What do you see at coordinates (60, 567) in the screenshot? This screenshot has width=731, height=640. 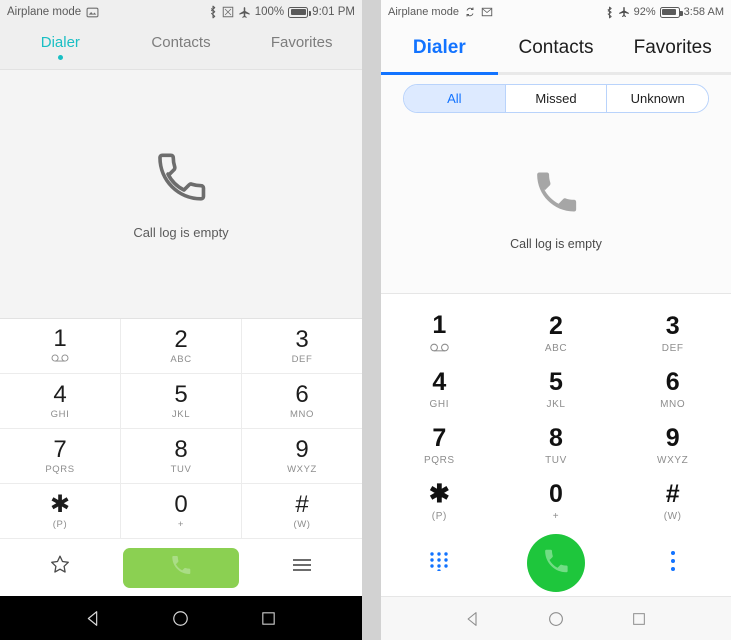 I see `favorites-star-button` at bounding box center [60, 567].